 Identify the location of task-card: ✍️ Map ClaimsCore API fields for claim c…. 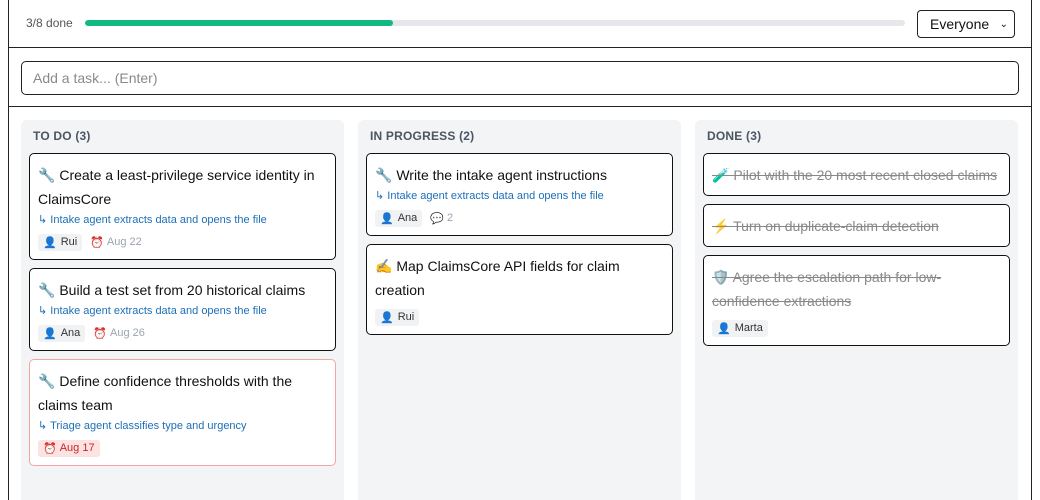
(519, 289).